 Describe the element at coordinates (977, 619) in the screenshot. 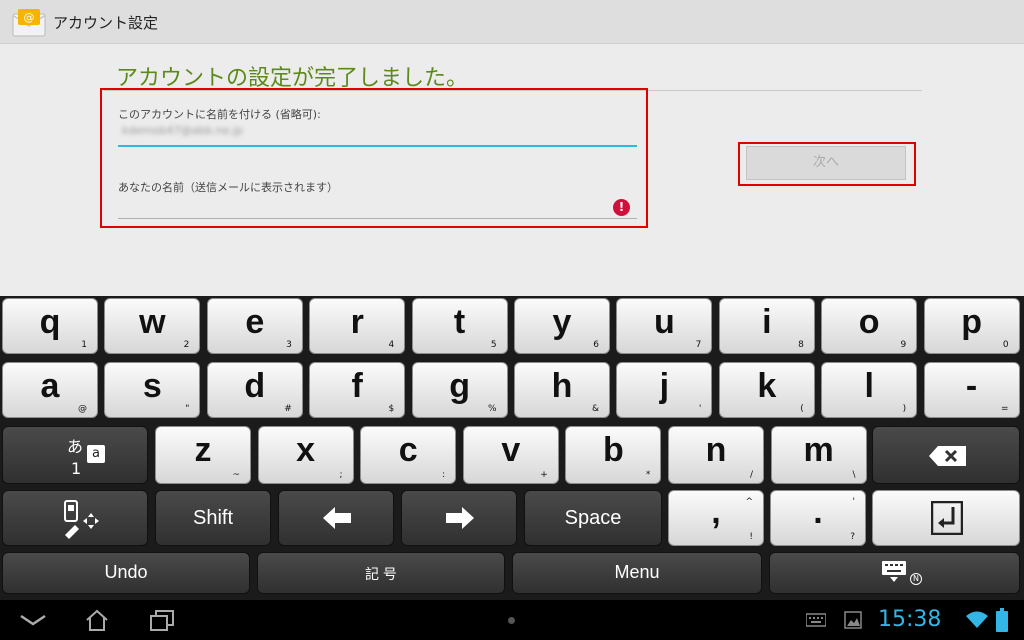

I see `wifi-icon` at that location.